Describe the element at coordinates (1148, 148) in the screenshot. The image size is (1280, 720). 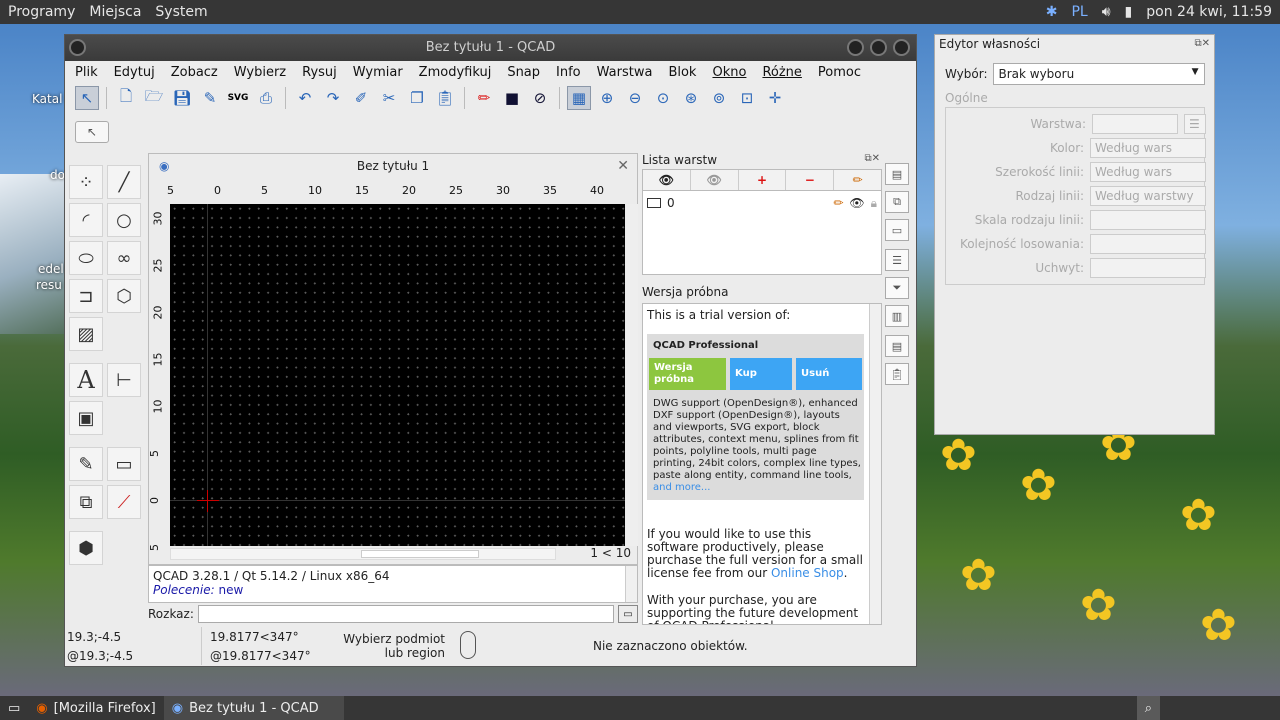
I see `color-select: Według wars` at that location.